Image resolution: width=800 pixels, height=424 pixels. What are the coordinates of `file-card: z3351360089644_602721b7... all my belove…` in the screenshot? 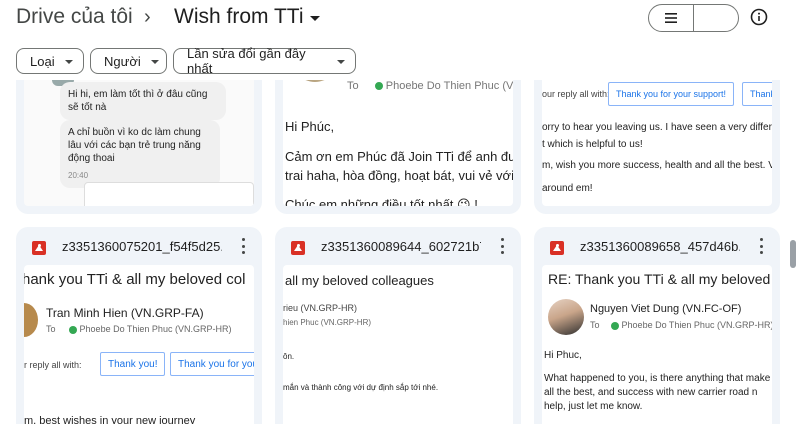 It's located at (398, 325).